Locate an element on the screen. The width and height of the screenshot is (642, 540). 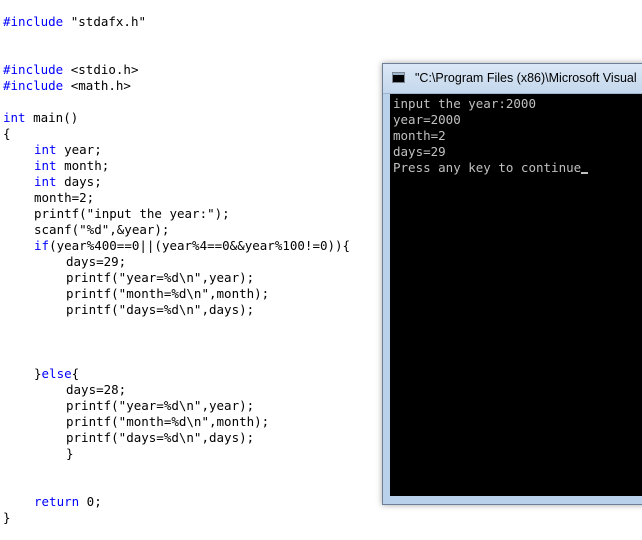
console-titlebar: "C:\Program Files (x86)\Microsoft Visual is located at coordinates (512, 79).